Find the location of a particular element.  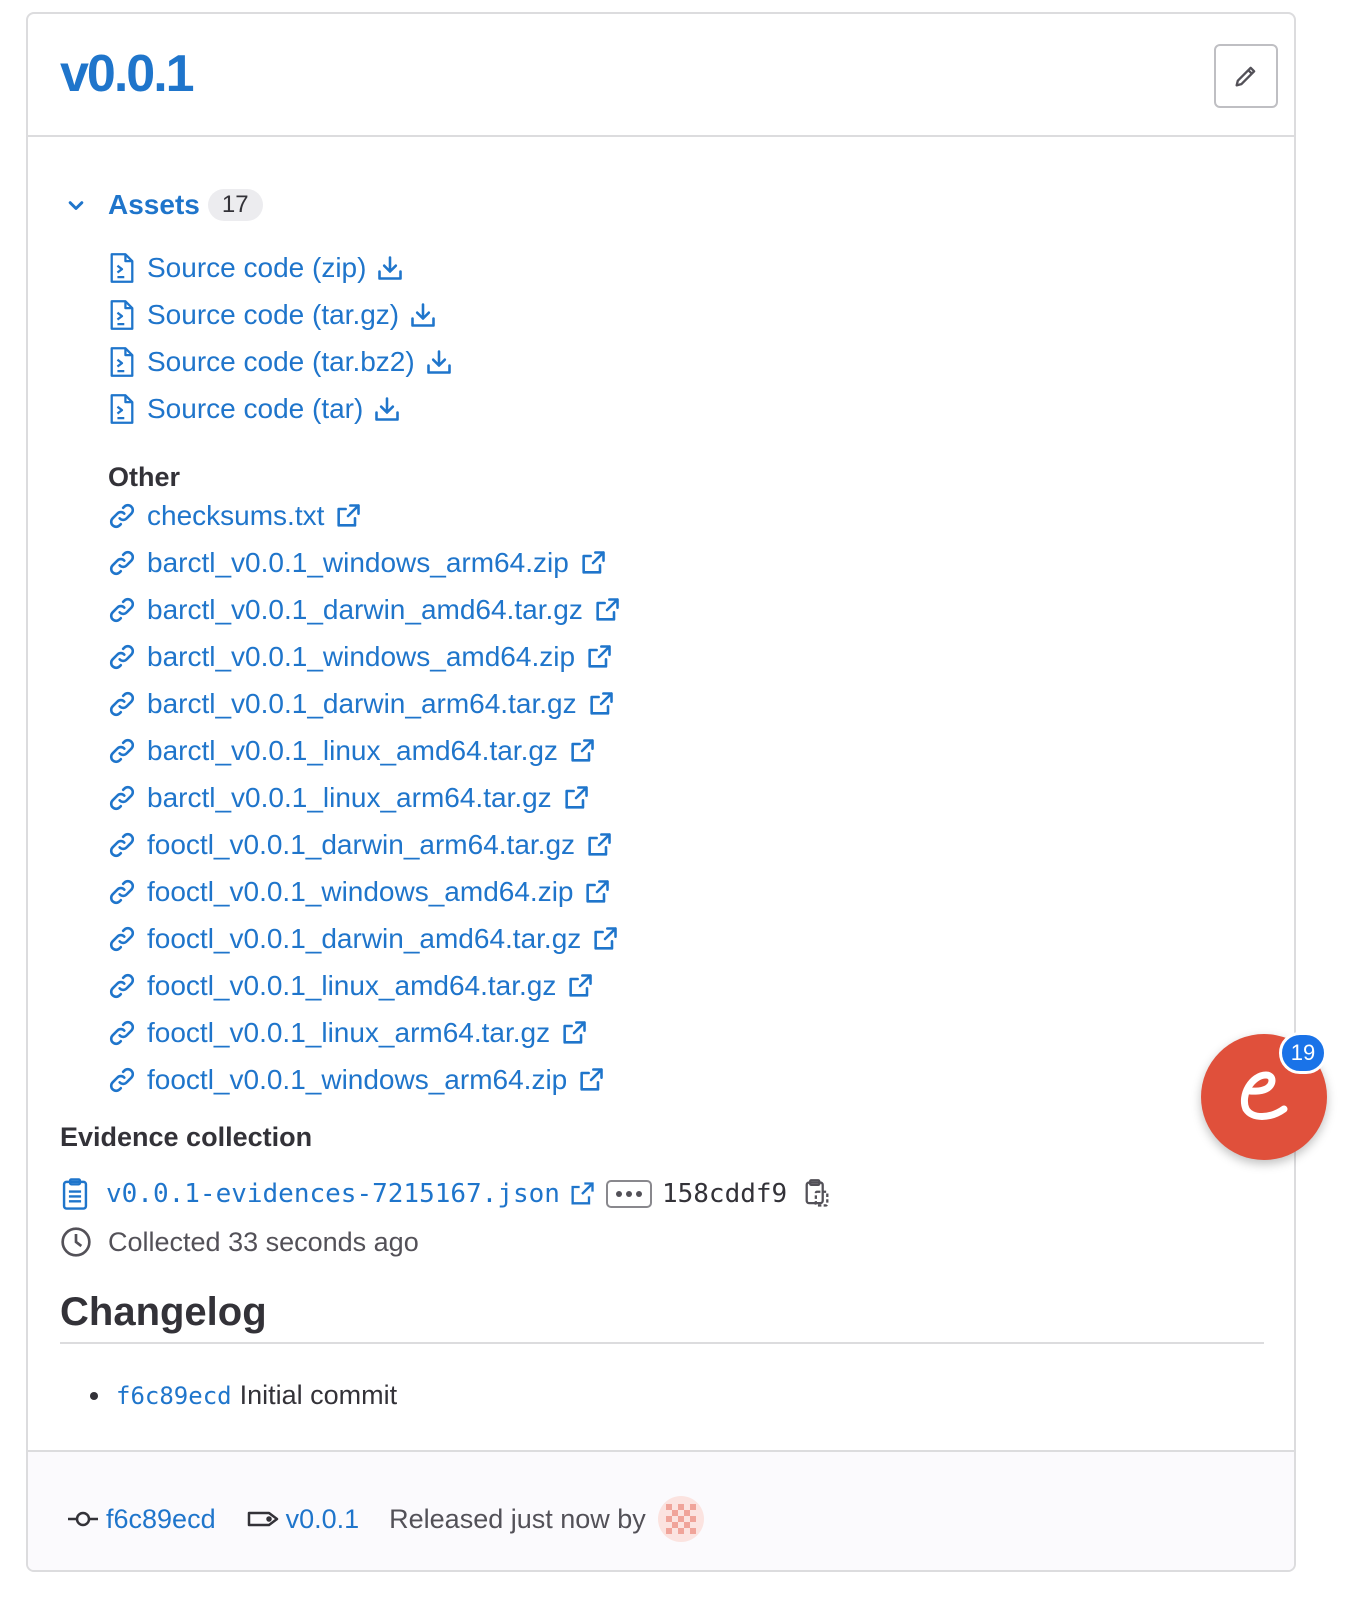

other-heading: Other is located at coordinates (144, 477).